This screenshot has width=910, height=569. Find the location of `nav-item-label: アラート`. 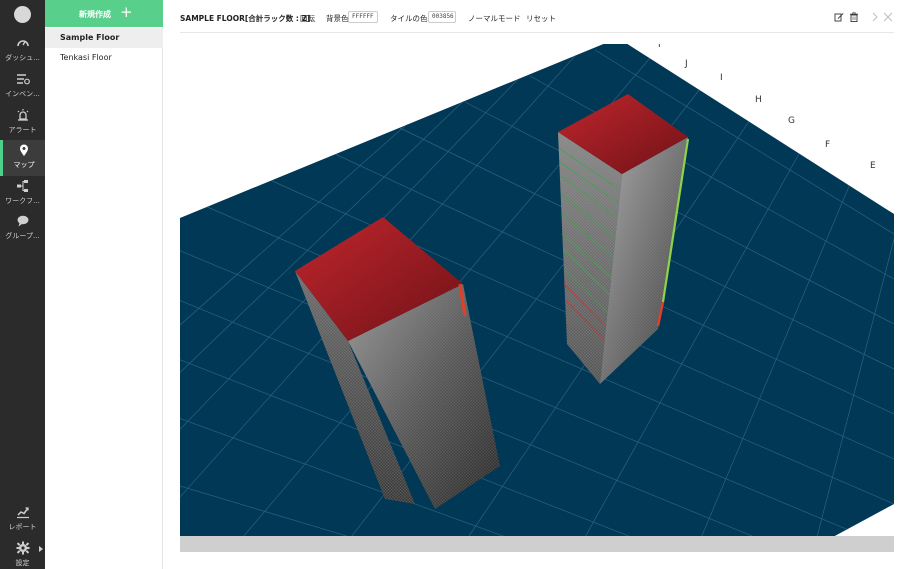

nav-item-label: アラート is located at coordinates (22, 130).